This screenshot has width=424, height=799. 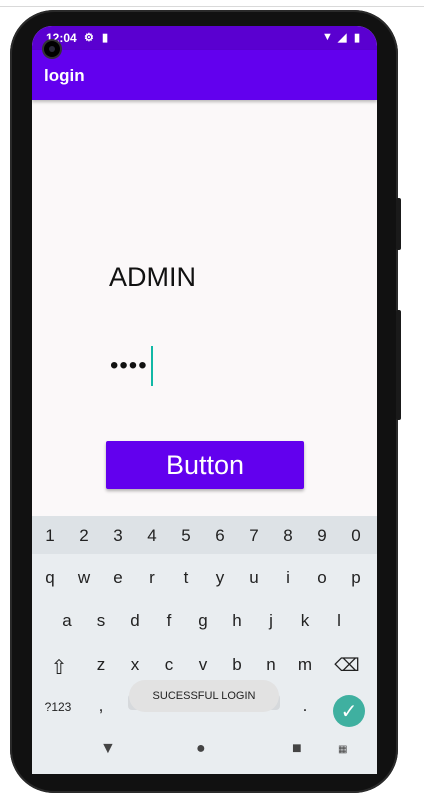 What do you see at coordinates (322, 536) in the screenshot?
I see `key-9: 9` at bounding box center [322, 536].